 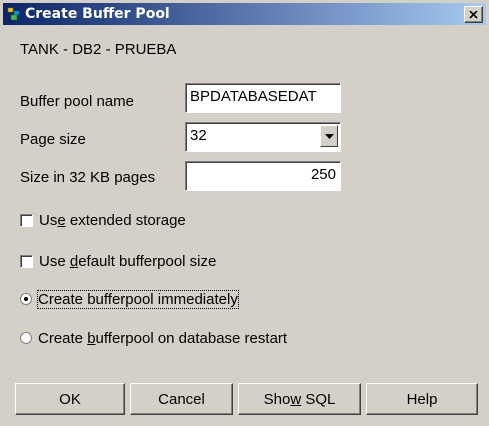 I want to click on create-on-restart-radio: Create bufferpool on database restart, so click(x=153, y=338).